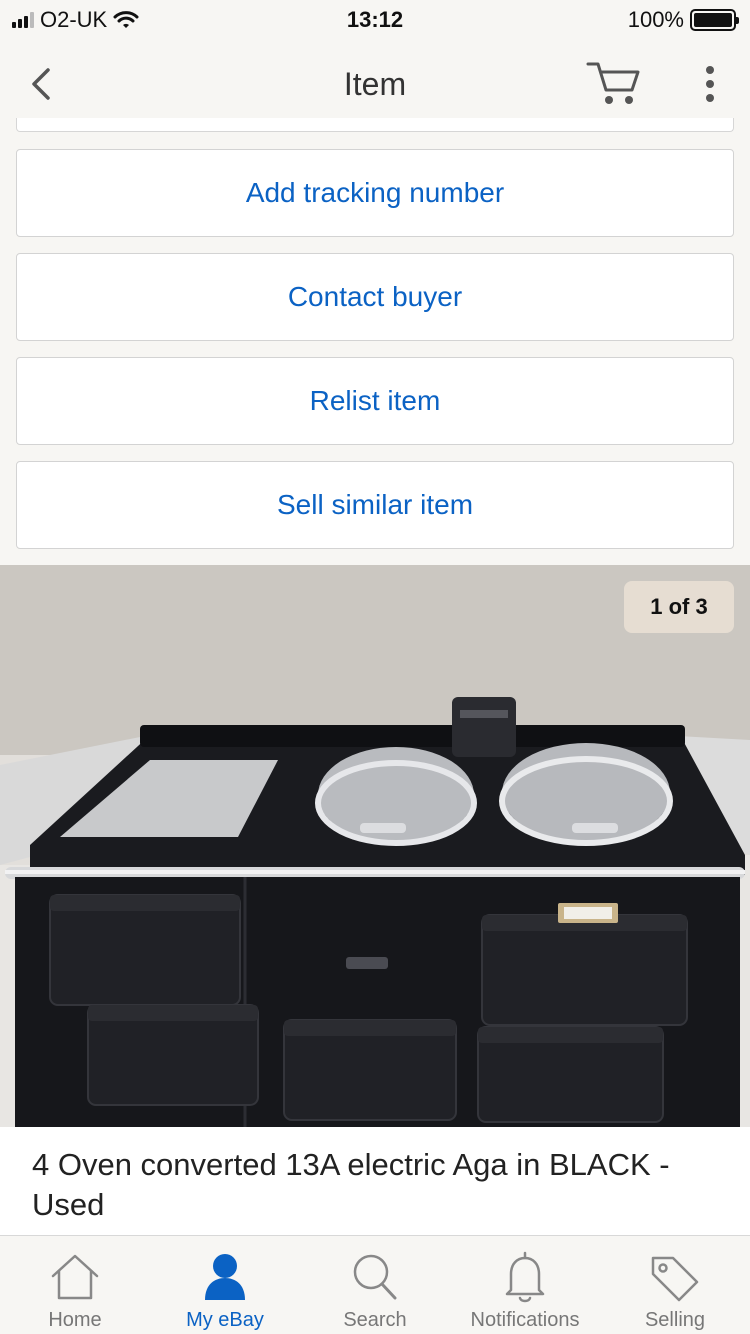  I want to click on contact-buyer-button: Contact buyer, so click(375, 297).